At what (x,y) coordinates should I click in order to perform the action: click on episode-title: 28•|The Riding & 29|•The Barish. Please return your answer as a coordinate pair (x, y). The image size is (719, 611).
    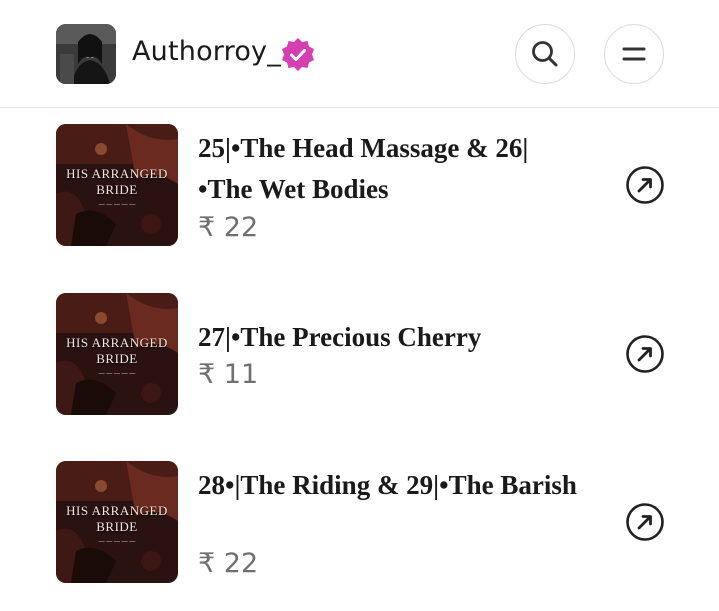
    Looking at the image, I should click on (393, 485).